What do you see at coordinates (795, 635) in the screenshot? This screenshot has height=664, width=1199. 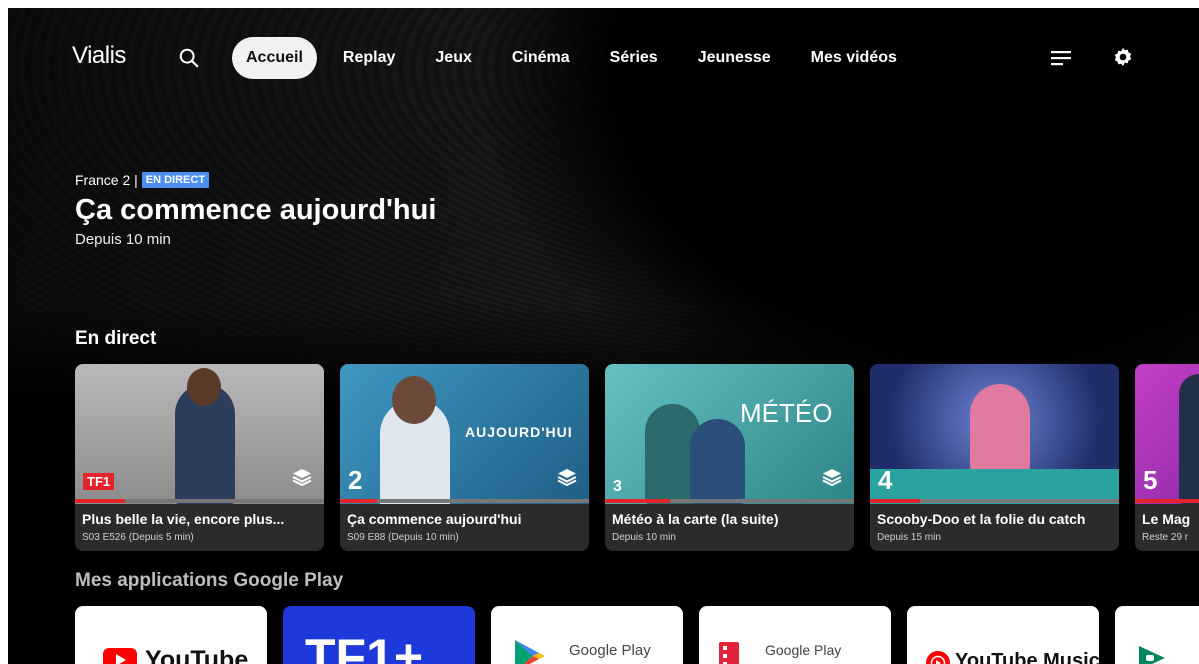 I see `app-tile-google-play-films: Google Play` at bounding box center [795, 635].